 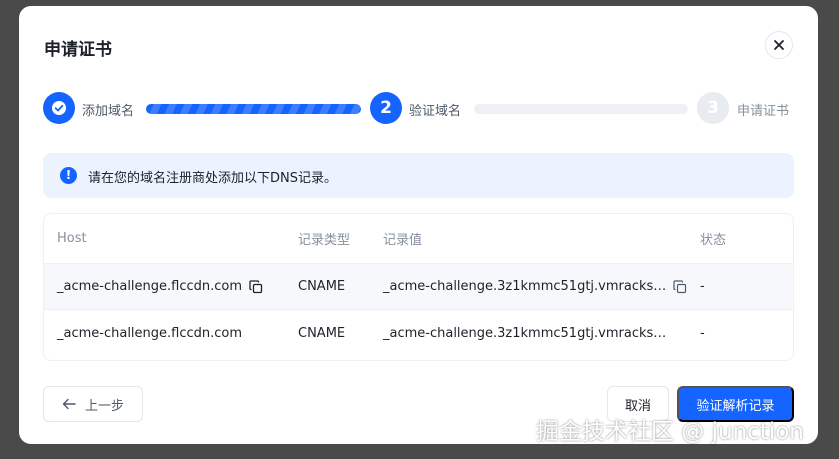 I want to click on close-button, so click(x=779, y=45).